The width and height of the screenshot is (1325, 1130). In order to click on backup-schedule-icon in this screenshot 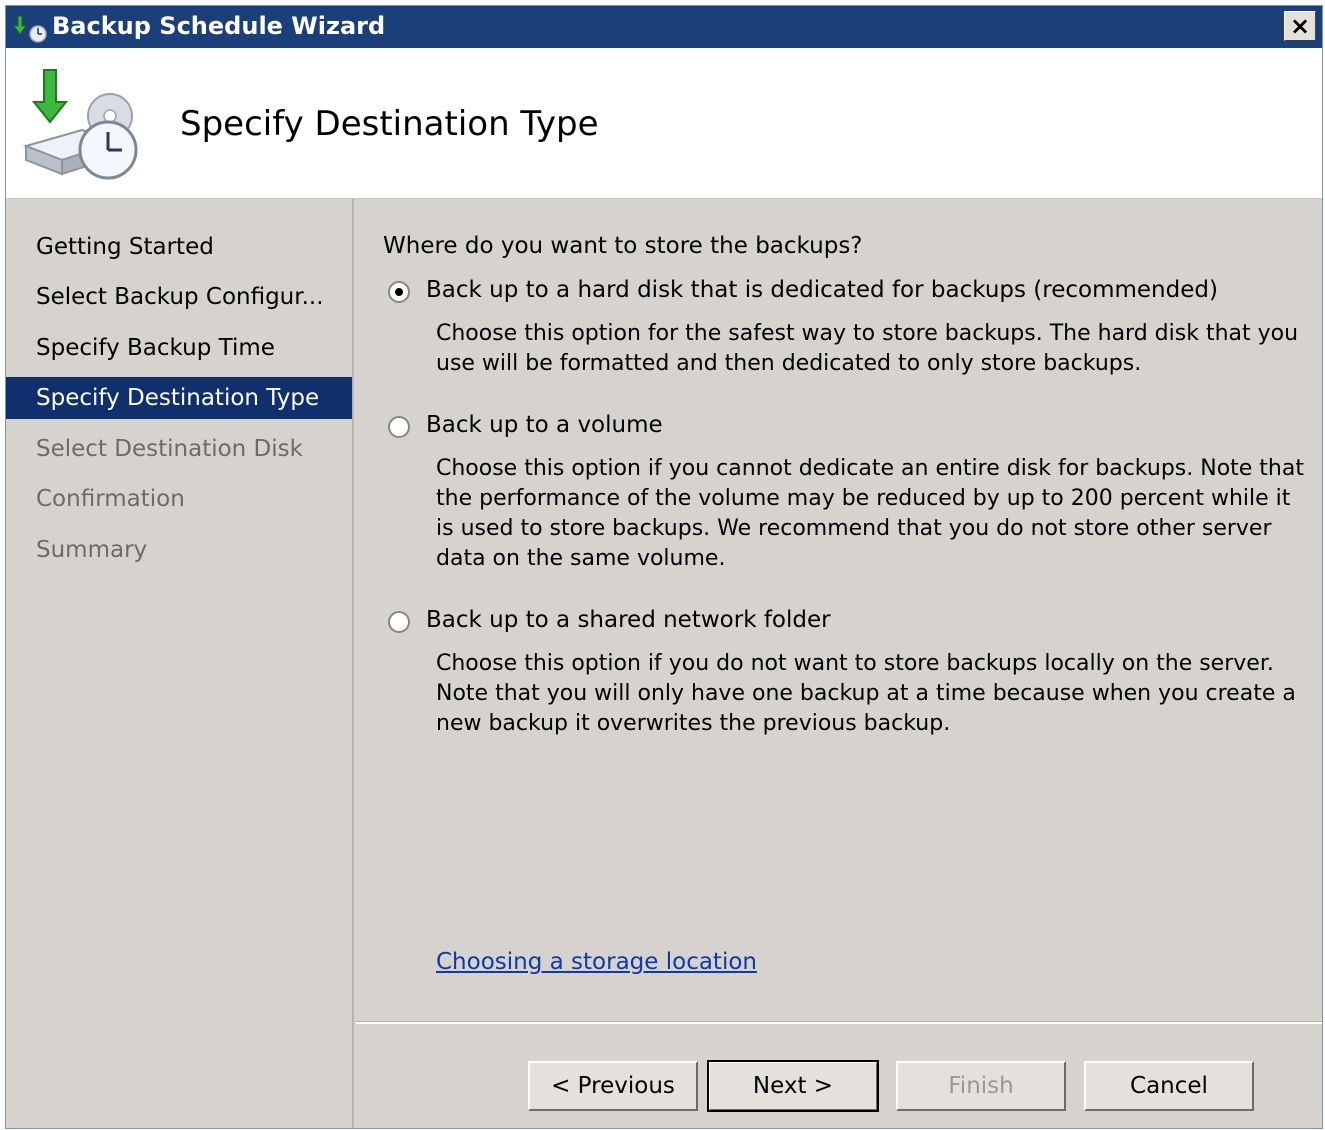, I will do `click(30, 29)`.